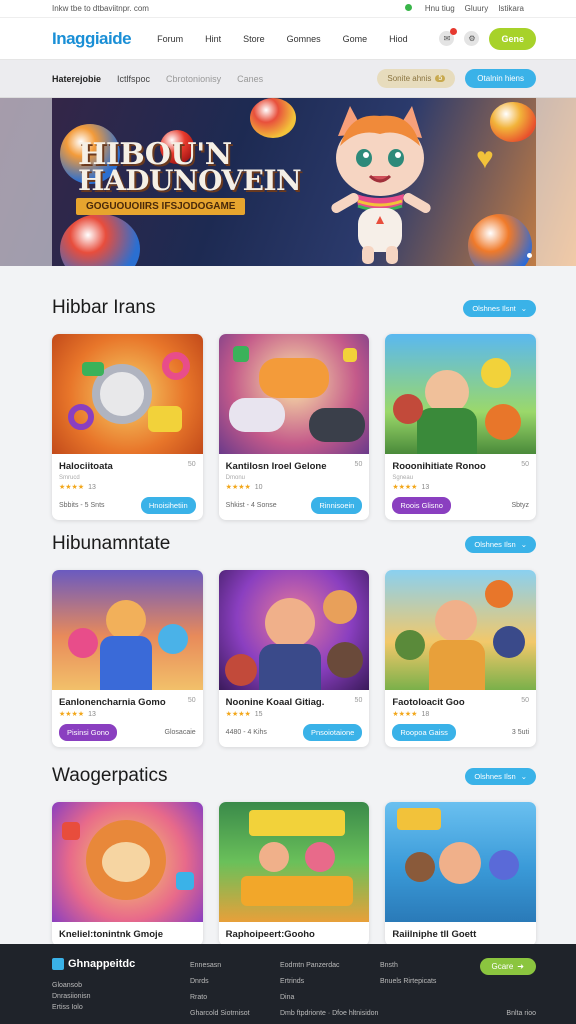 This screenshot has height=1024, width=576. I want to click on nav-item-gomnes: Gomnes, so click(304, 39).